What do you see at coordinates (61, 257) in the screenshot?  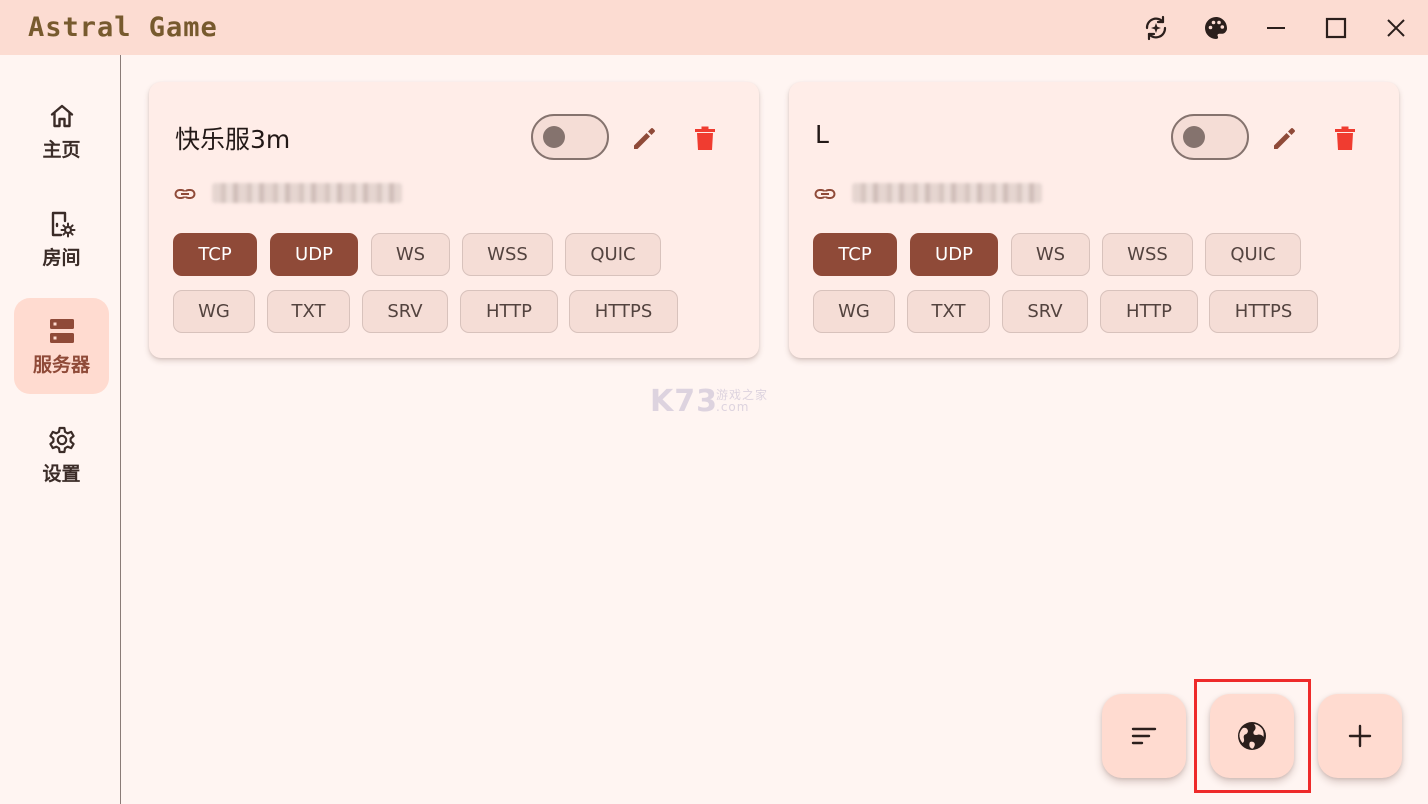 I see `sidebar-item-label: 房间` at bounding box center [61, 257].